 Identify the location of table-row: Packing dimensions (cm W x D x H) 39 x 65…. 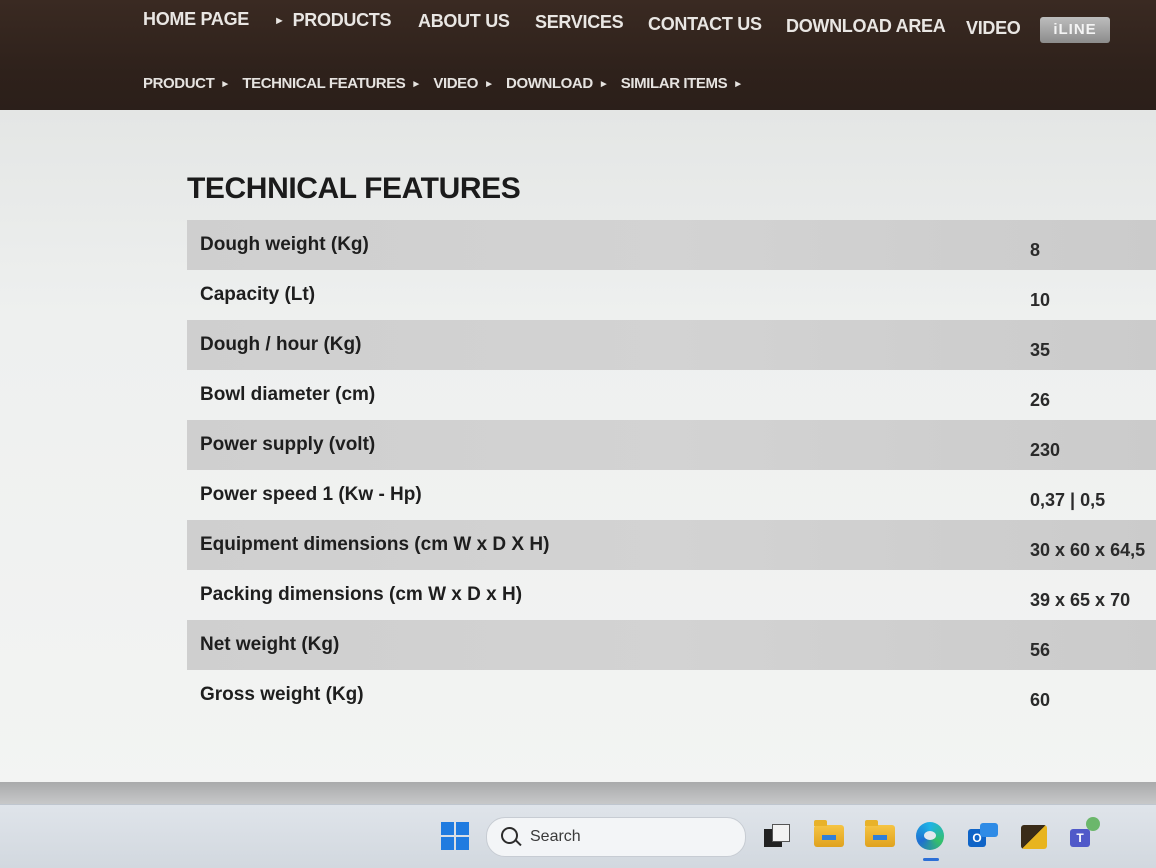
(671, 595).